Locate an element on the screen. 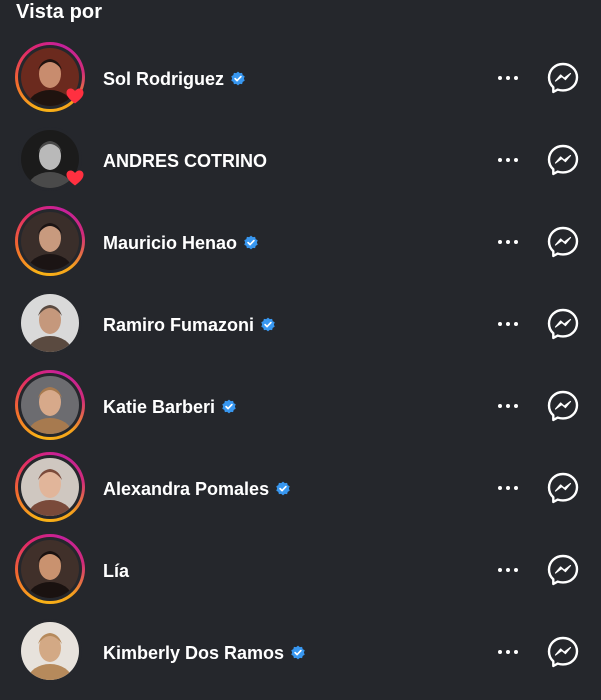 The height and width of the screenshot is (700, 601). viewer-name-line: Ramiro Fumazoni is located at coordinates (189, 325).